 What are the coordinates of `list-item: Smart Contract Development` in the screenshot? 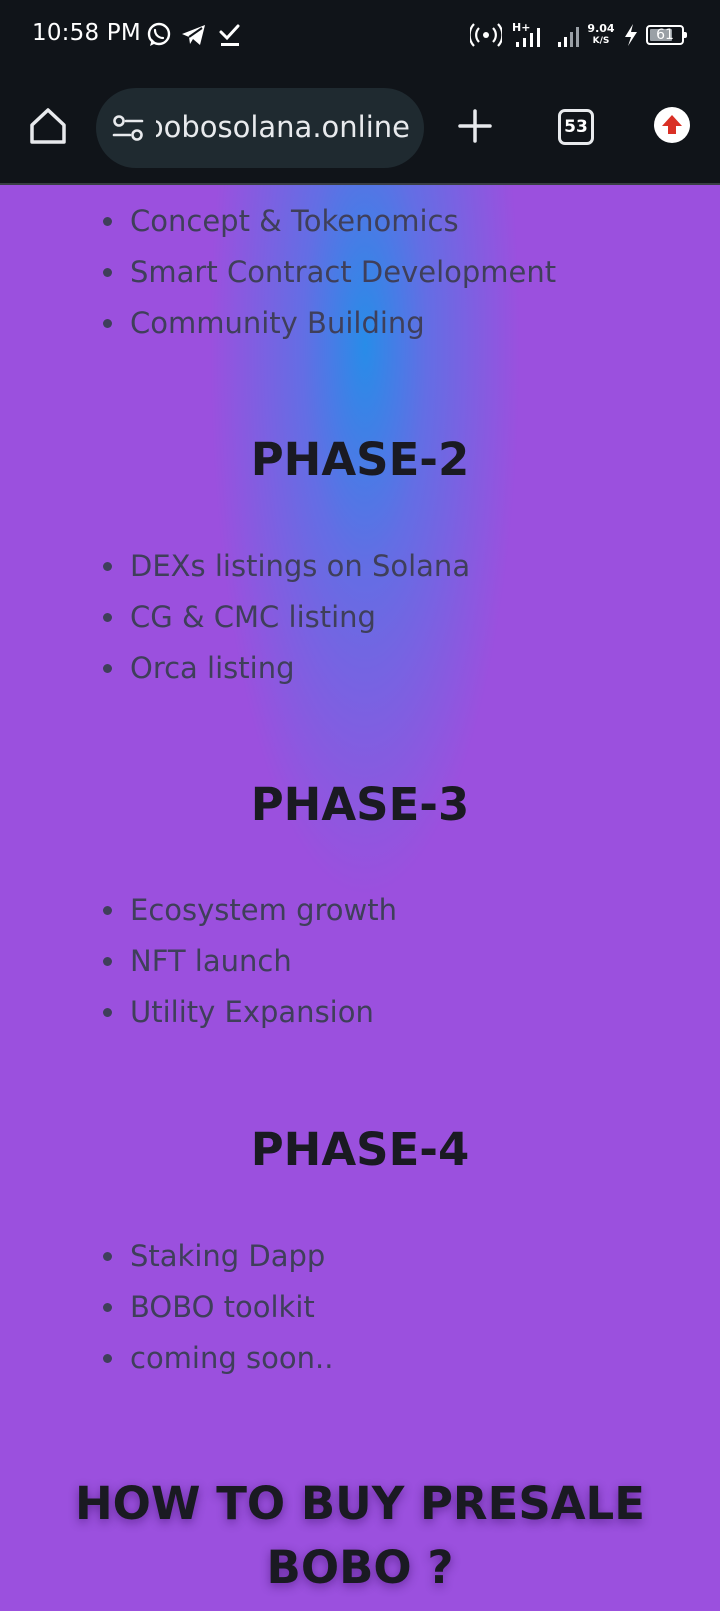 It's located at (326, 272).